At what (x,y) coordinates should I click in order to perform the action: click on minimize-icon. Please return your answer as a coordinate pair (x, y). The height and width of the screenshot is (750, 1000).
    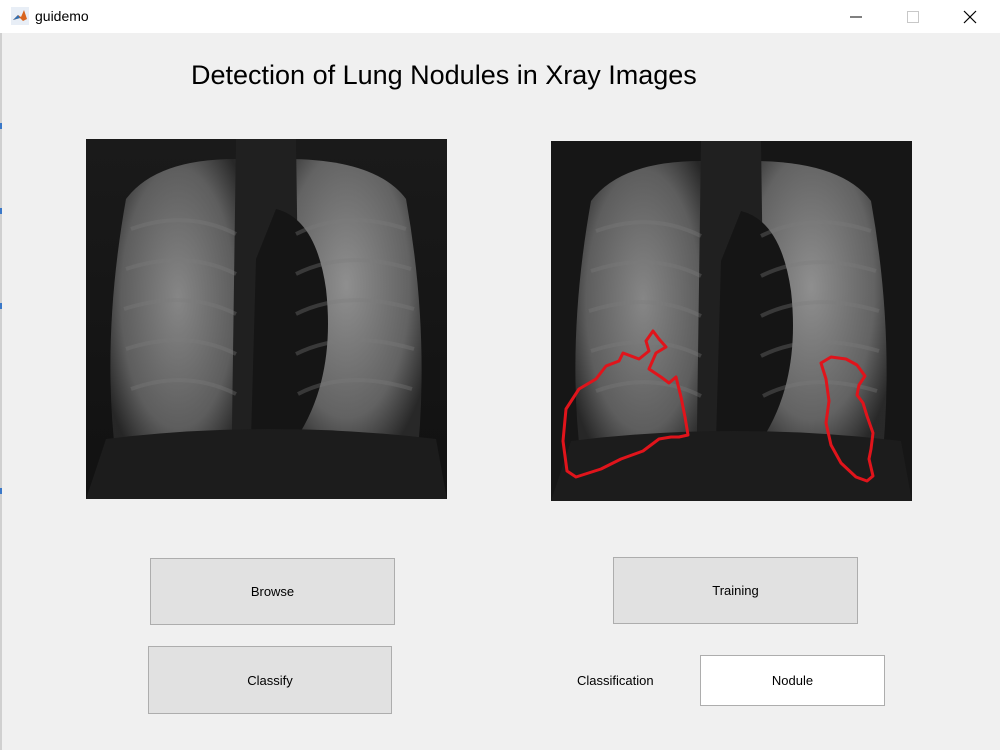
    Looking at the image, I should click on (856, 16).